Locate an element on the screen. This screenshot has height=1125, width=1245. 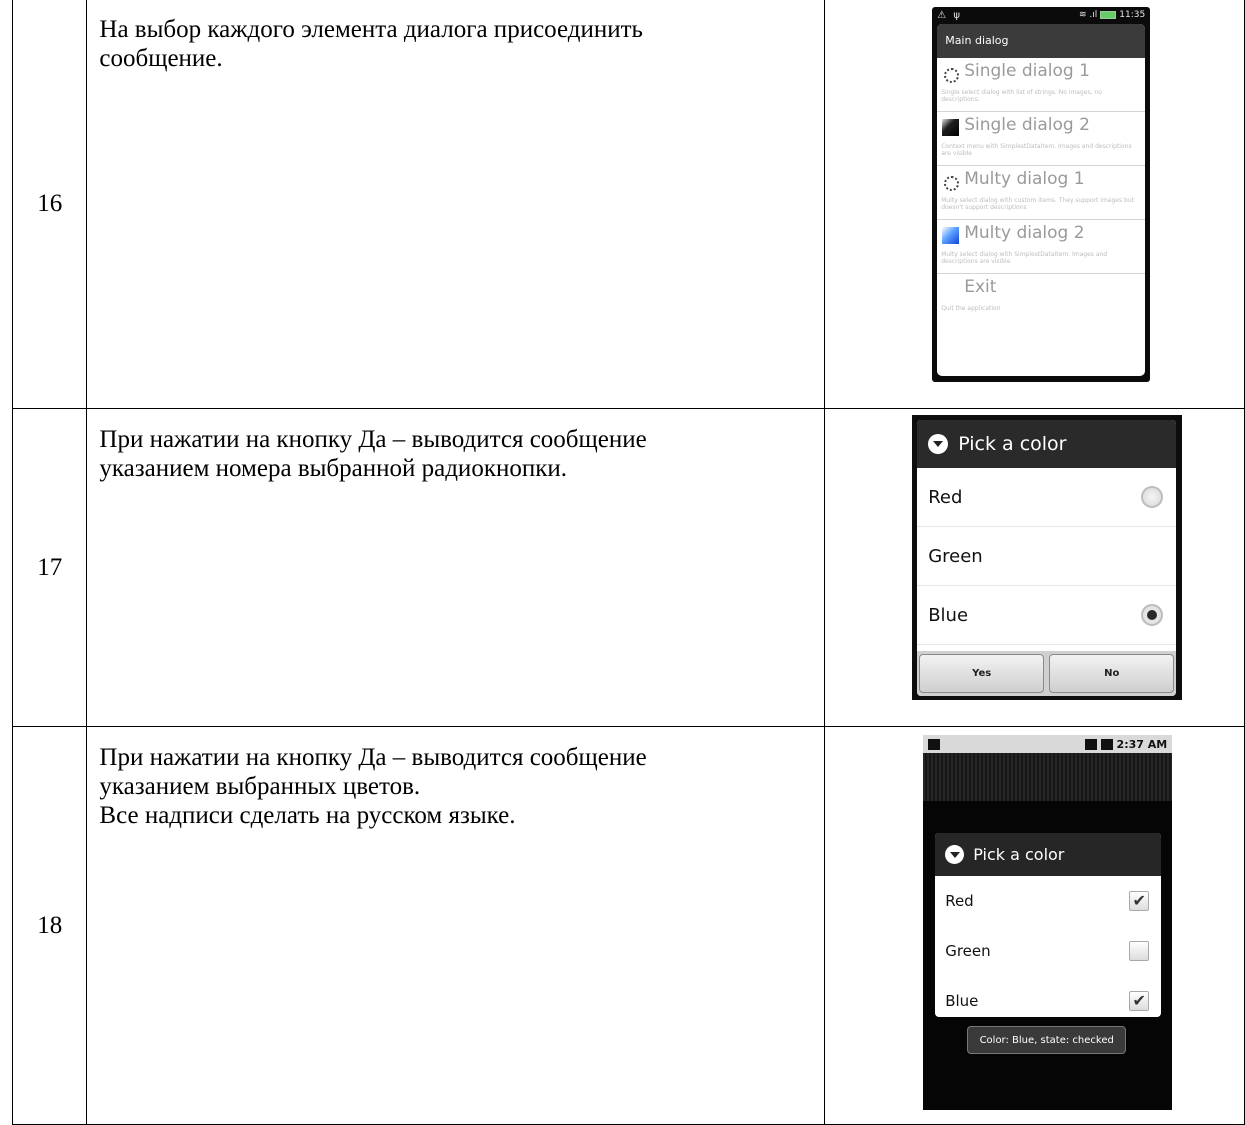
status-time: 2:37 AM is located at coordinates (1142, 744).